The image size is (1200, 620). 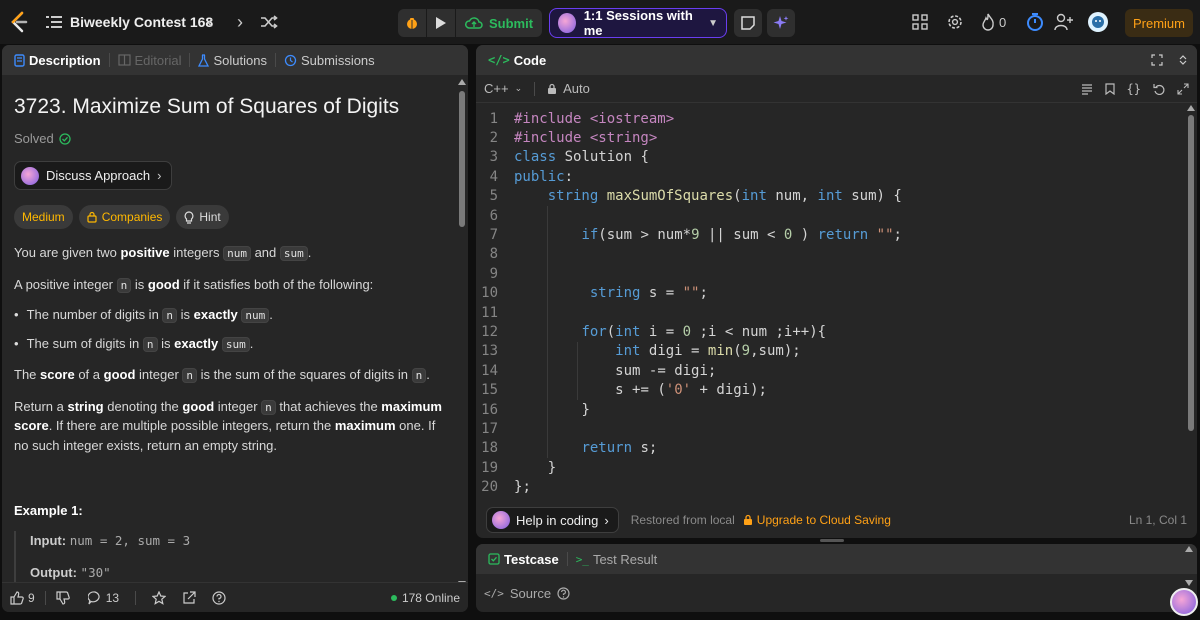 What do you see at coordinates (124, 60) in the screenshot?
I see `book-icon` at bounding box center [124, 60].